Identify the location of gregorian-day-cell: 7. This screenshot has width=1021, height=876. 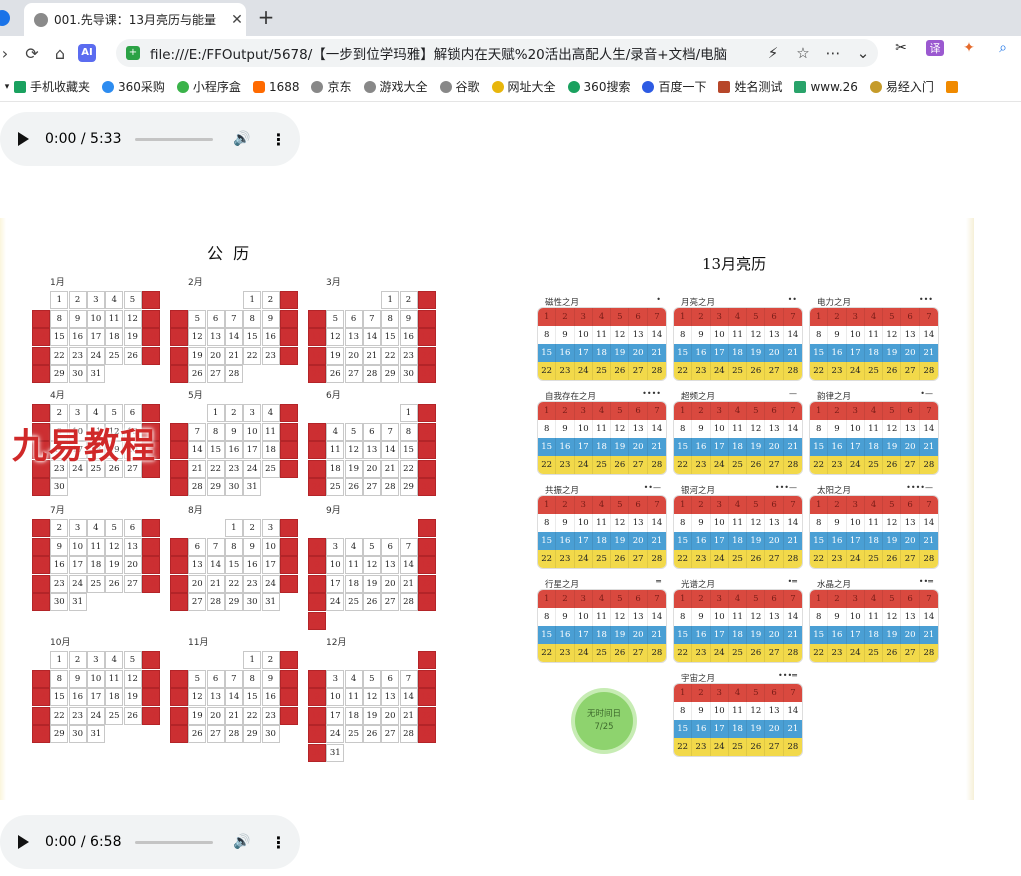
(233, 678).